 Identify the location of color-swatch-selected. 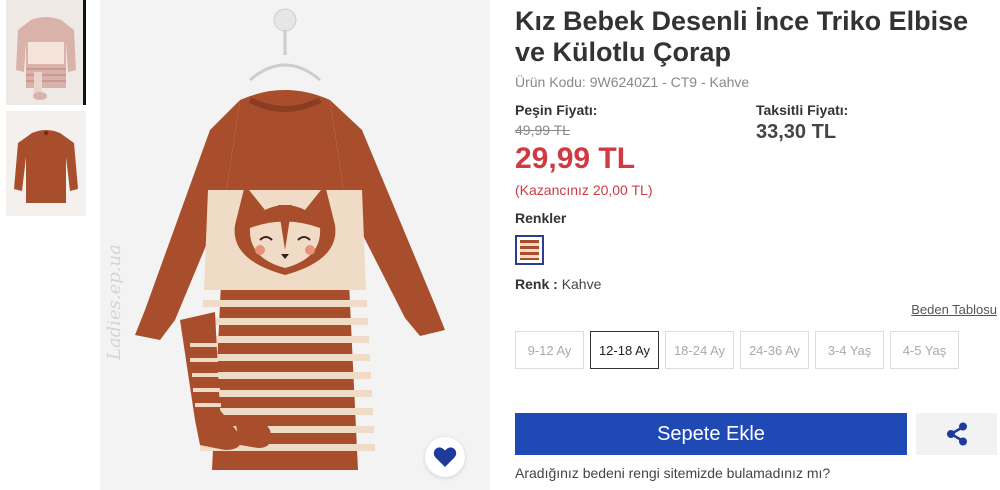
(529, 250).